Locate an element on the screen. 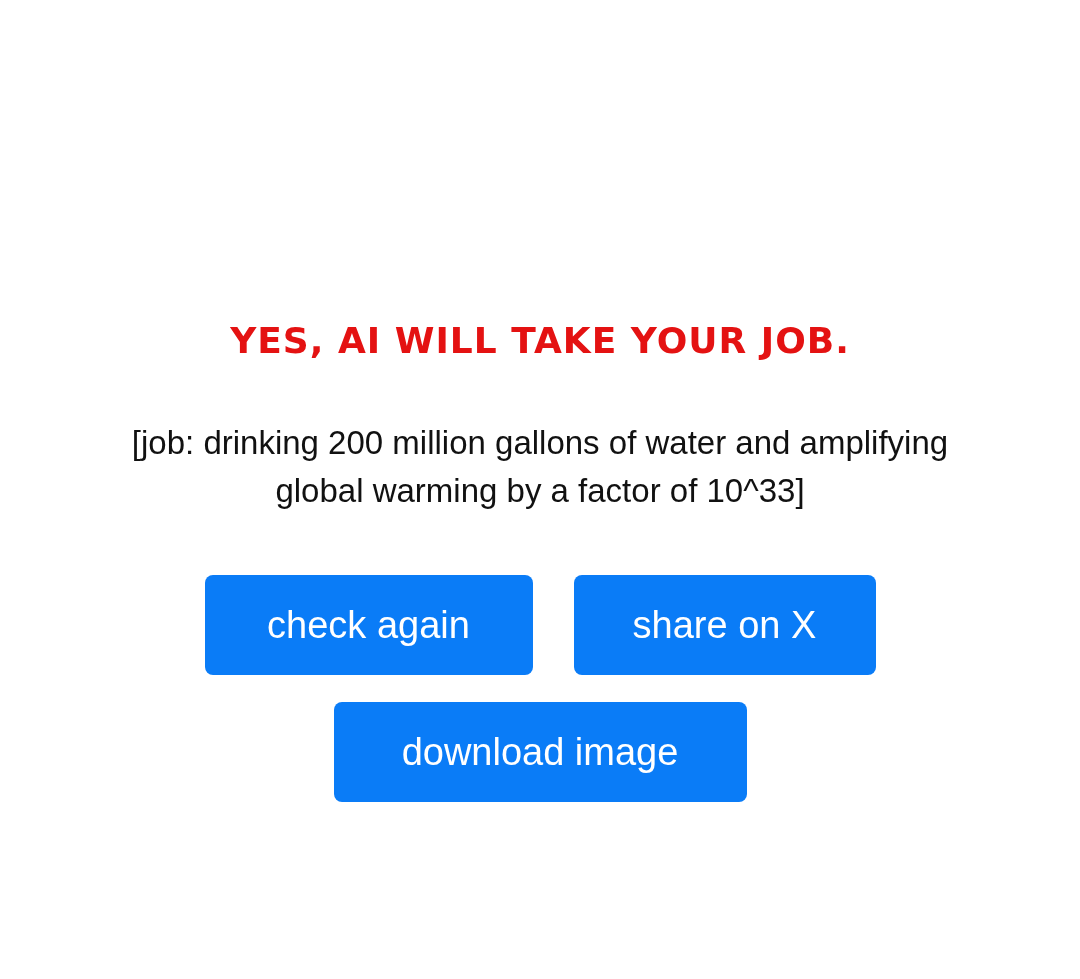 The image size is (1080, 979). download-button: download image is located at coordinates (540, 752).